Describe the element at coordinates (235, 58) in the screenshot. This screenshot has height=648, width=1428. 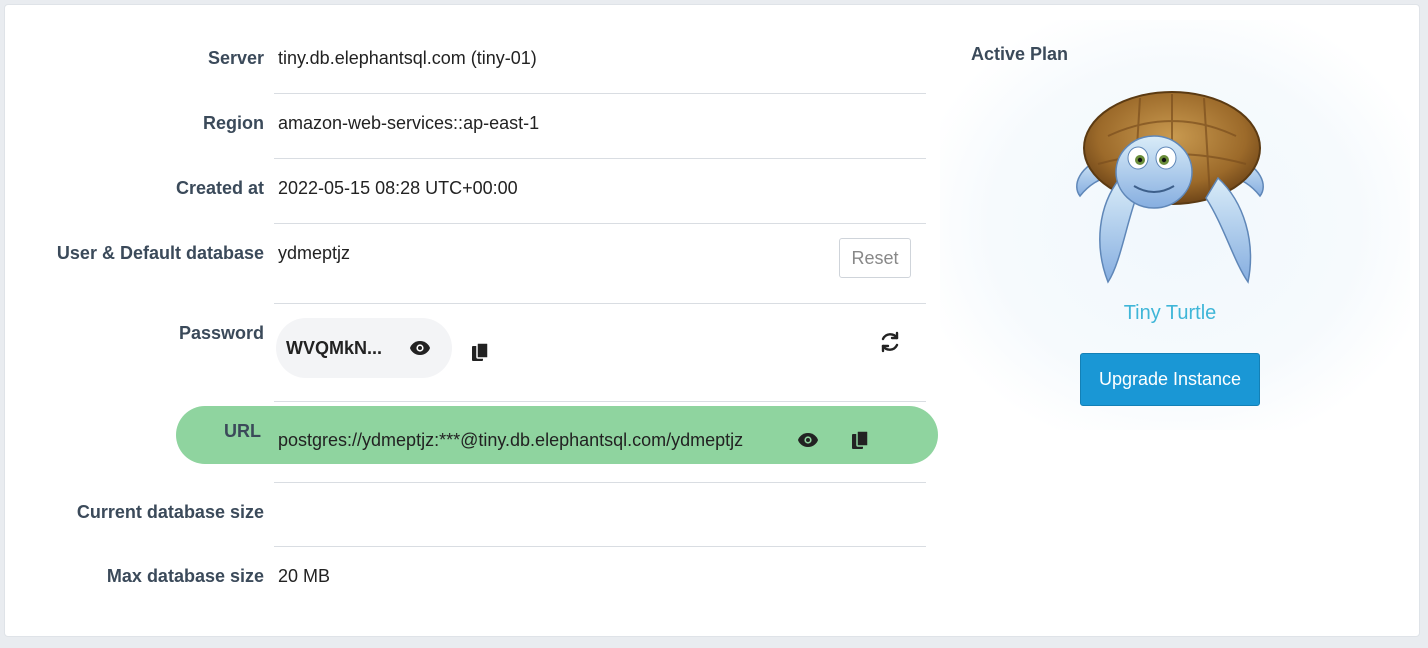
I see `server-label: Server` at that location.